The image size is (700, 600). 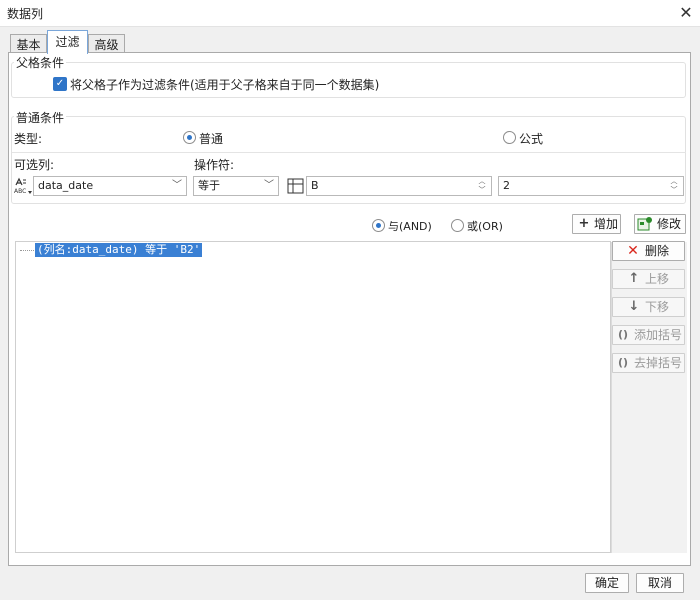 I want to click on tab-advanced-label: 高级, so click(x=106, y=45).